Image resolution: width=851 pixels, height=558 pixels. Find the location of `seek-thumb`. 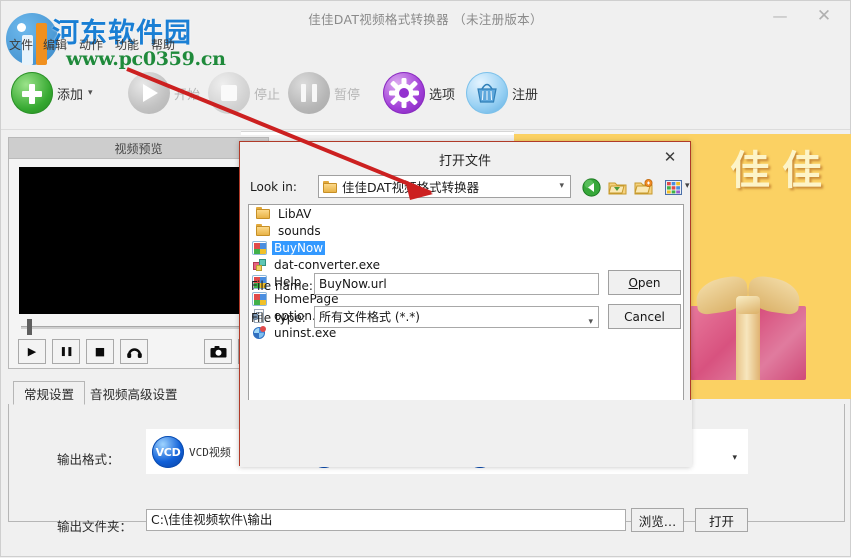

seek-thumb is located at coordinates (29, 327).